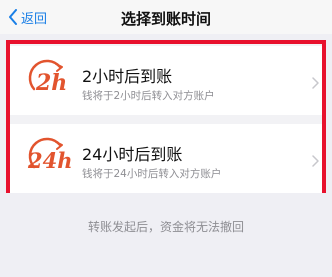 Image resolution: width=332 pixels, height=277 pixels. Describe the element at coordinates (148, 96) in the screenshot. I see `option-description: 钱将于2小时后转入对方账户` at that location.